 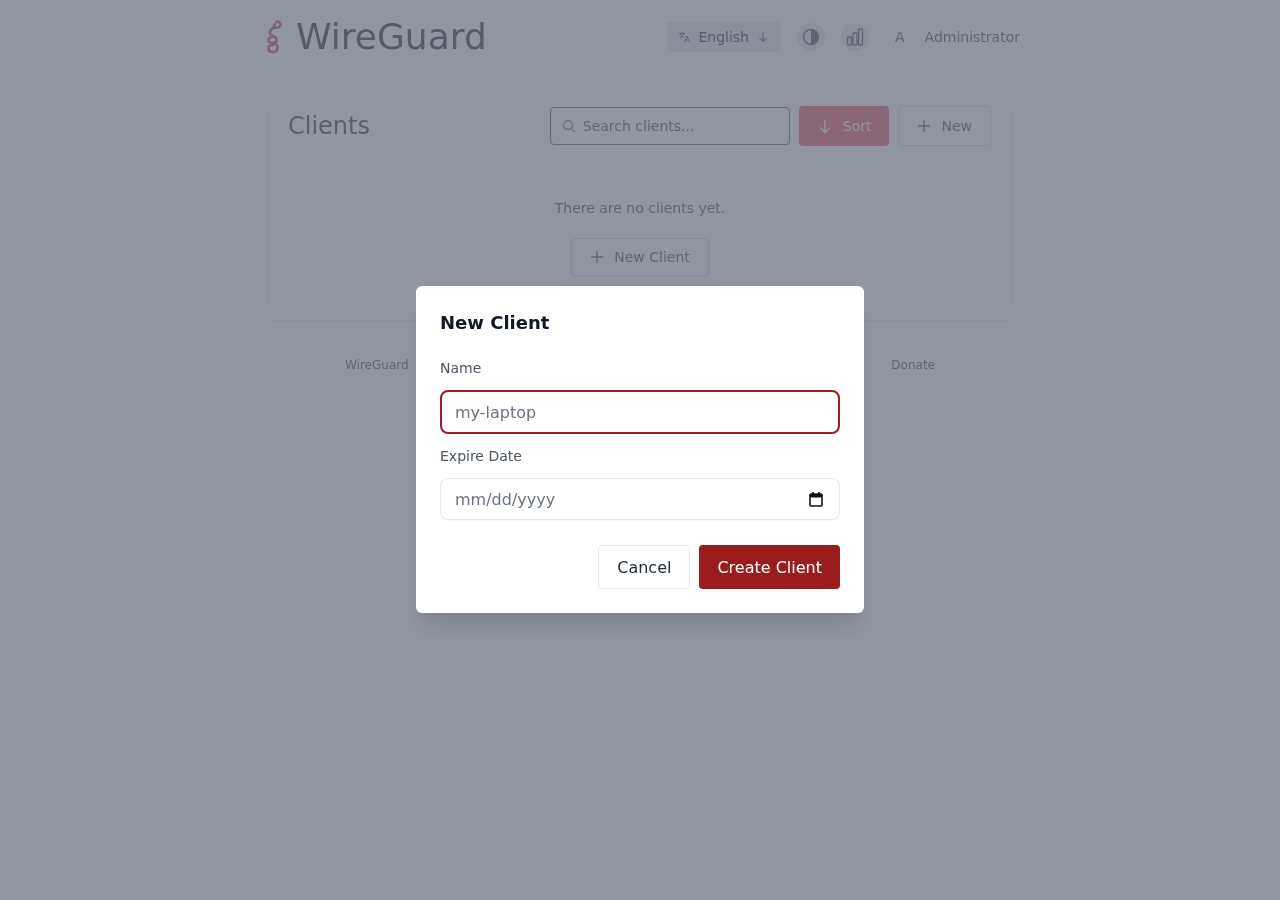 I want to click on dialog-title: New Client, so click(x=495, y=323).